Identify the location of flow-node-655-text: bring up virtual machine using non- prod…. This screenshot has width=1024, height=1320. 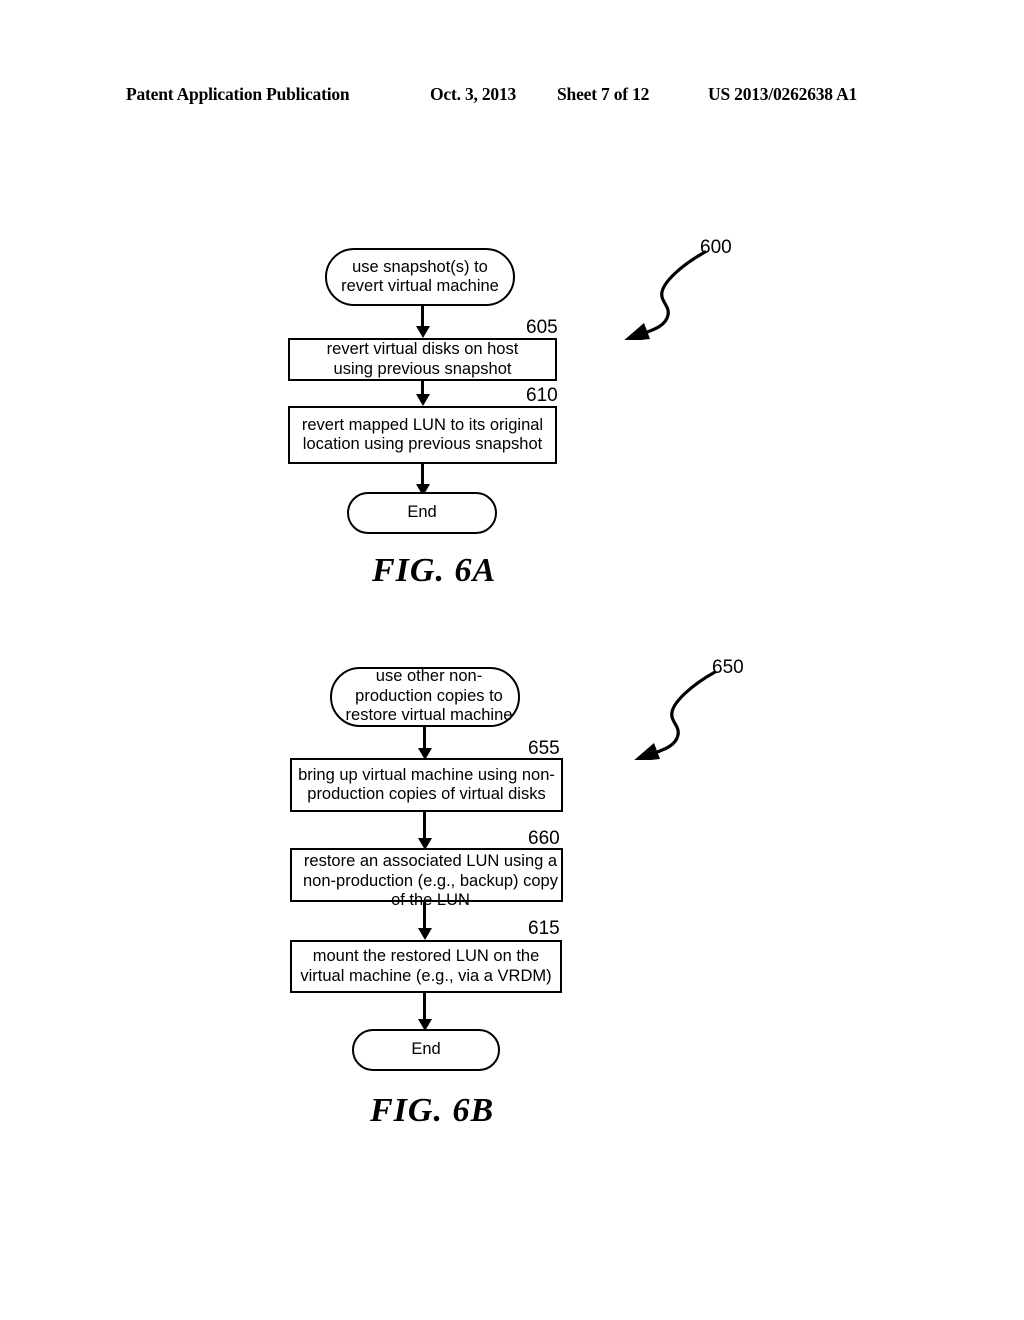
(426, 784).